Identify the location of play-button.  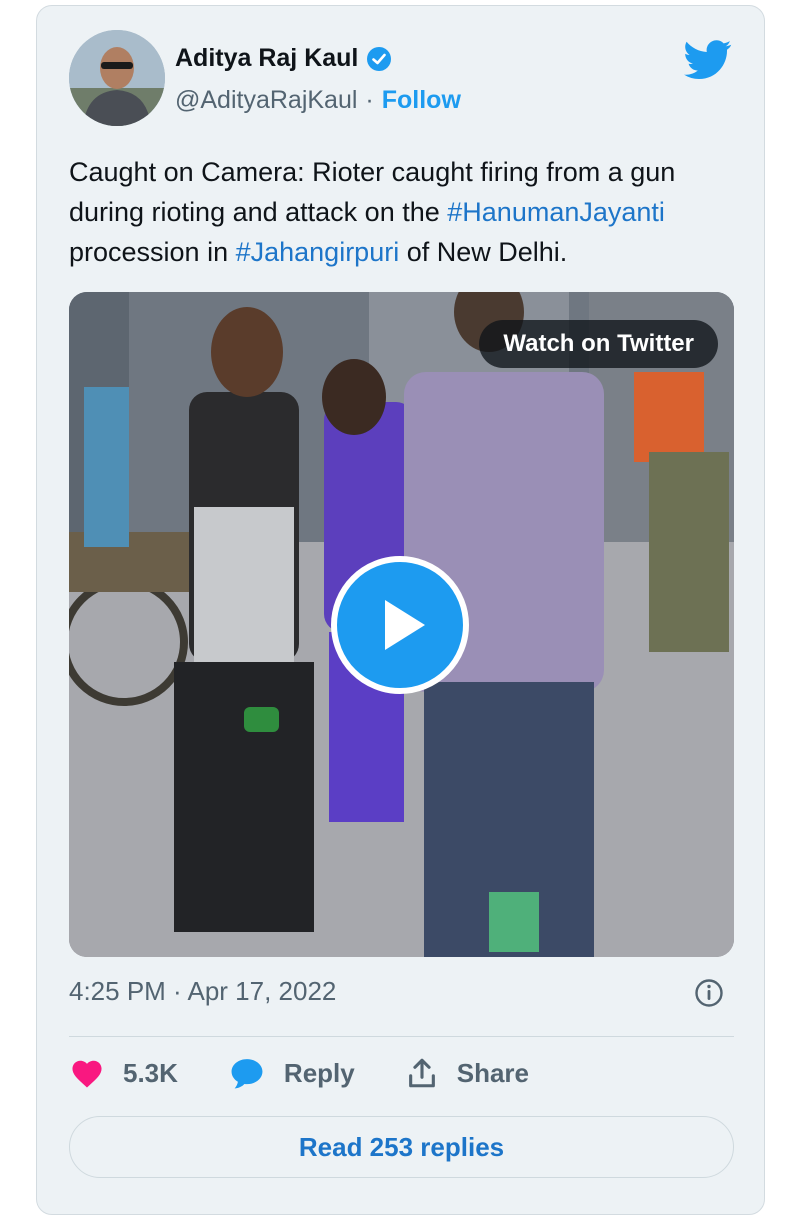
(400, 625).